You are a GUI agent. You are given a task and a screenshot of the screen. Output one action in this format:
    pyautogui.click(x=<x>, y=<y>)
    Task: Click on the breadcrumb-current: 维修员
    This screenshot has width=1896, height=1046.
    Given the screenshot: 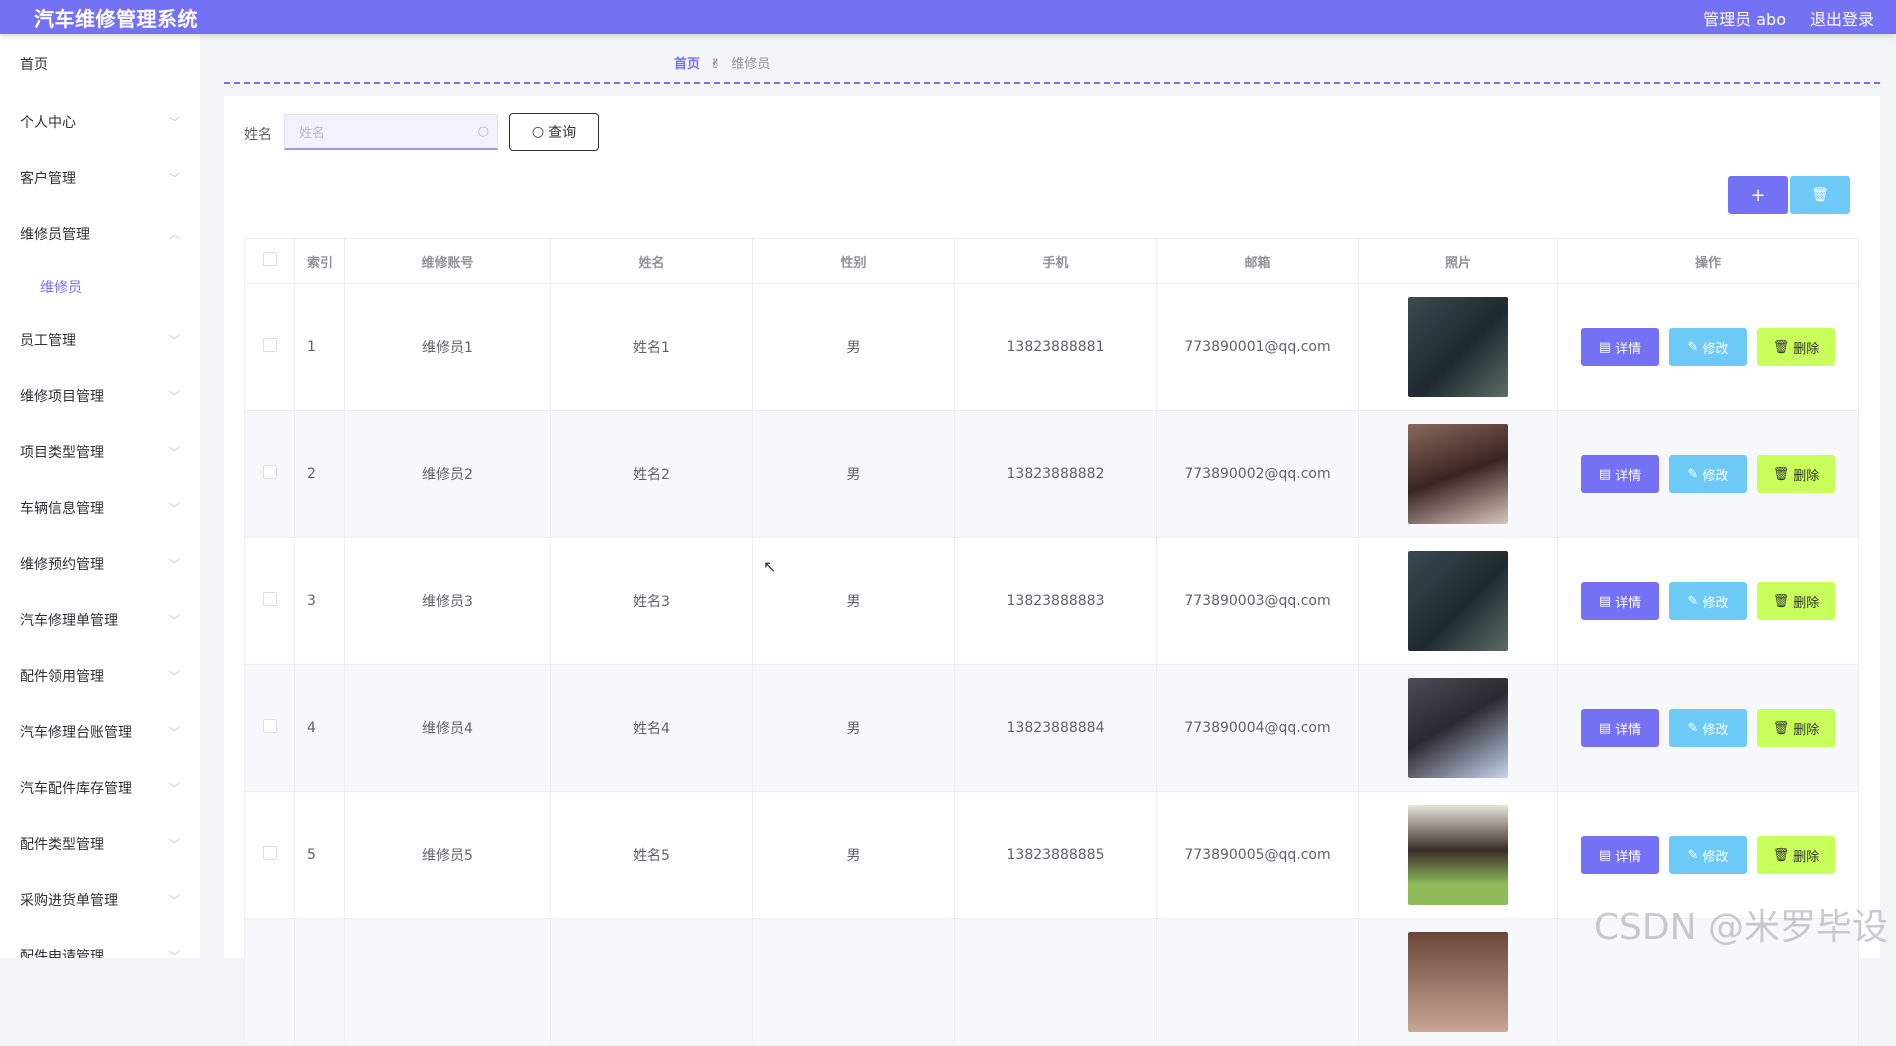 What is the action you would take?
    pyautogui.click(x=751, y=64)
    